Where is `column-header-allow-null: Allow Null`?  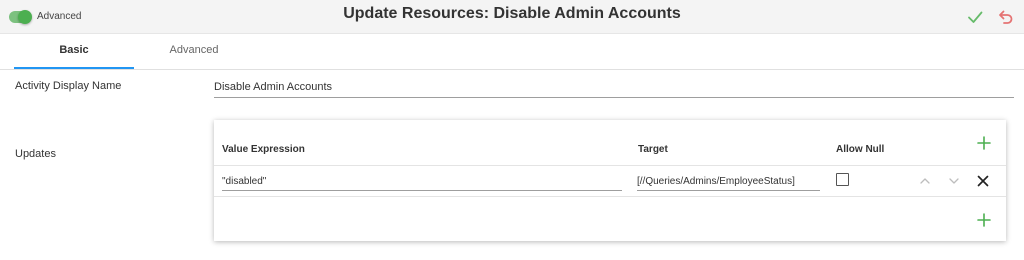 column-header-allow-null: Allow Null is located at coordinates (860, 149).